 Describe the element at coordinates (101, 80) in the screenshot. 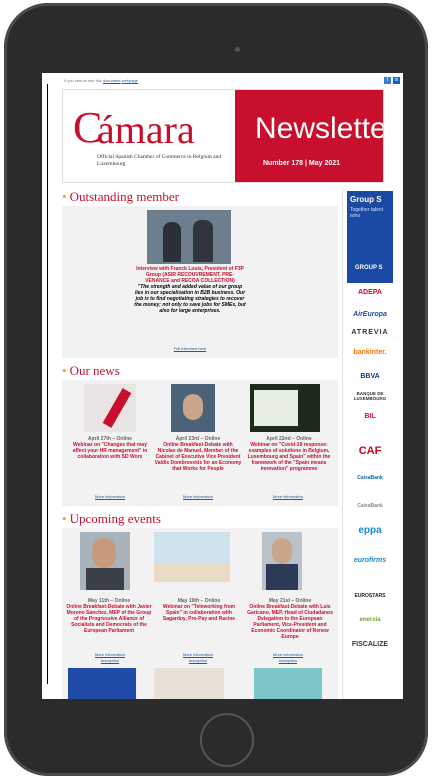

I see `view-online-text: If you cannot see this document webpage` at that location.